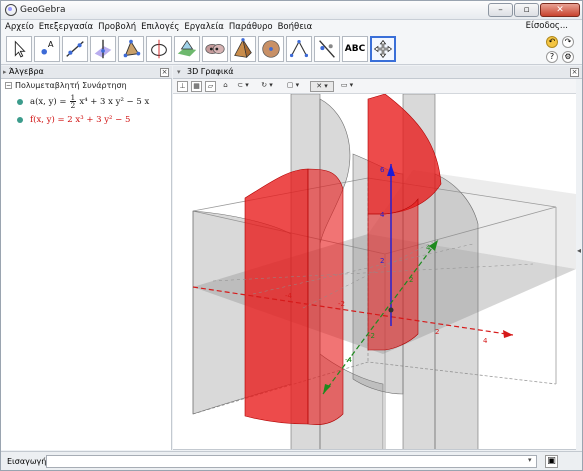 This screenshot has height=471, width=583. Describe the element at coordinates (225, 86) in the screenshot. I see `home-icon: ⌂` at that location.